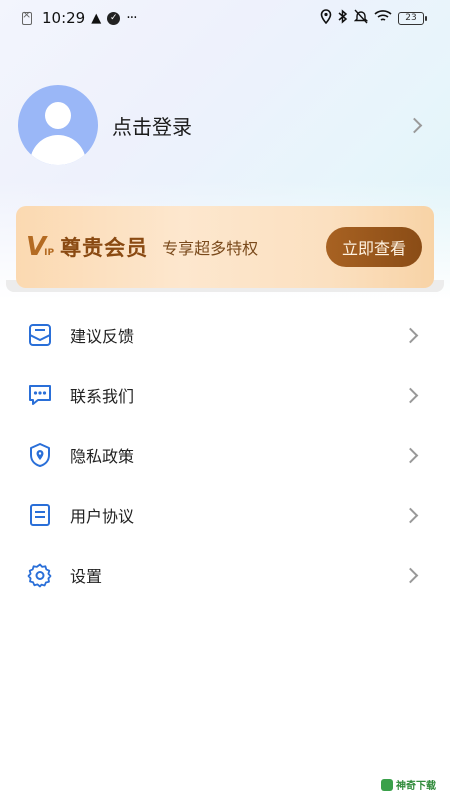 The image size is (450, 800). I want to click on menu-item-label: 用户协议, so click(102, 516).